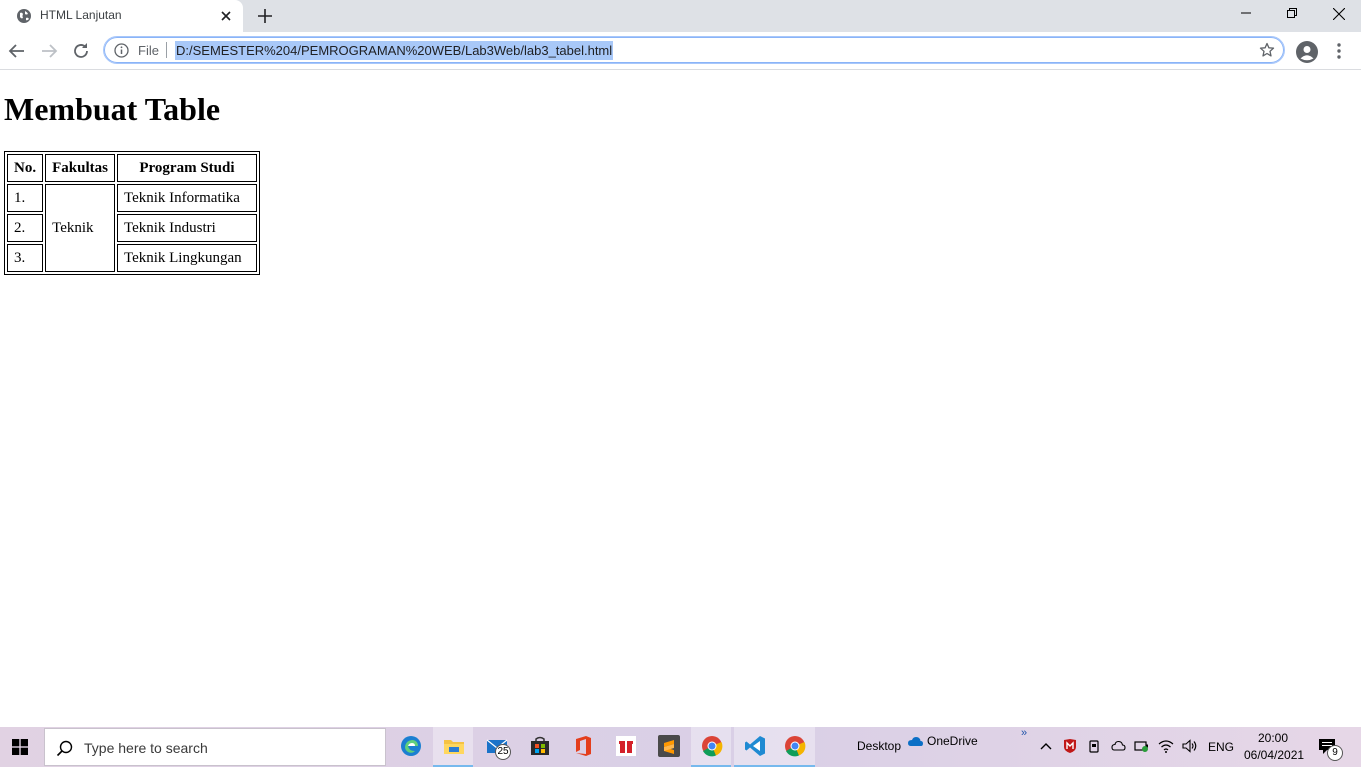 This screenshot has width=1361, height=767. What do you see at coordinates (226, 16) in the screenshot?
I see `close-tab-icon` at bounding box center [226, 16].